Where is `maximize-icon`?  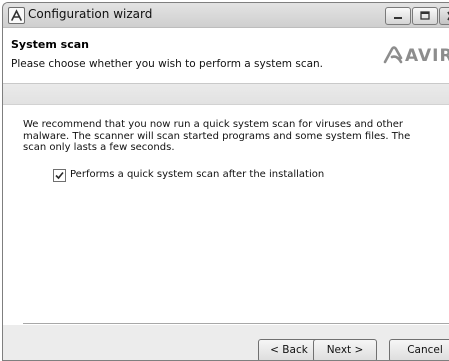
maximize-icon is located at coordinates (425, 15).